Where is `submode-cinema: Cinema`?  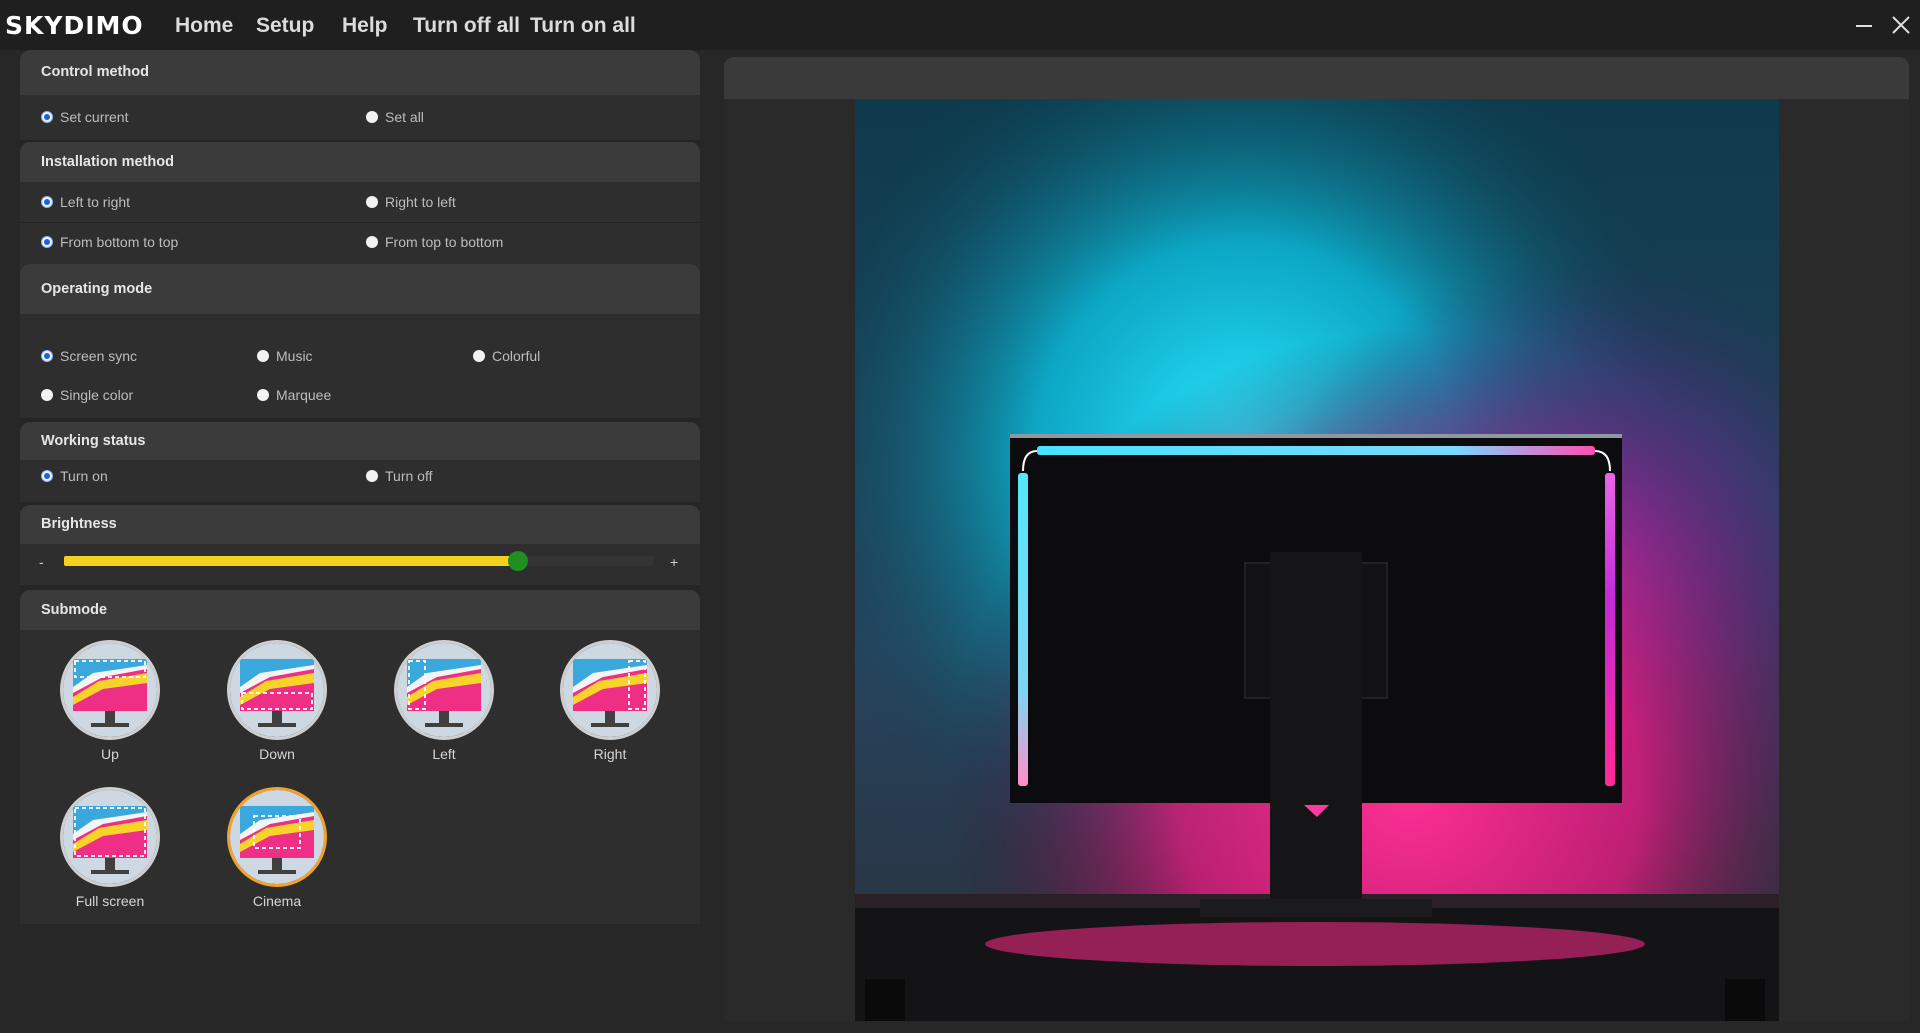 submode-cinema: Cinema is located at coordinates (277, 852).